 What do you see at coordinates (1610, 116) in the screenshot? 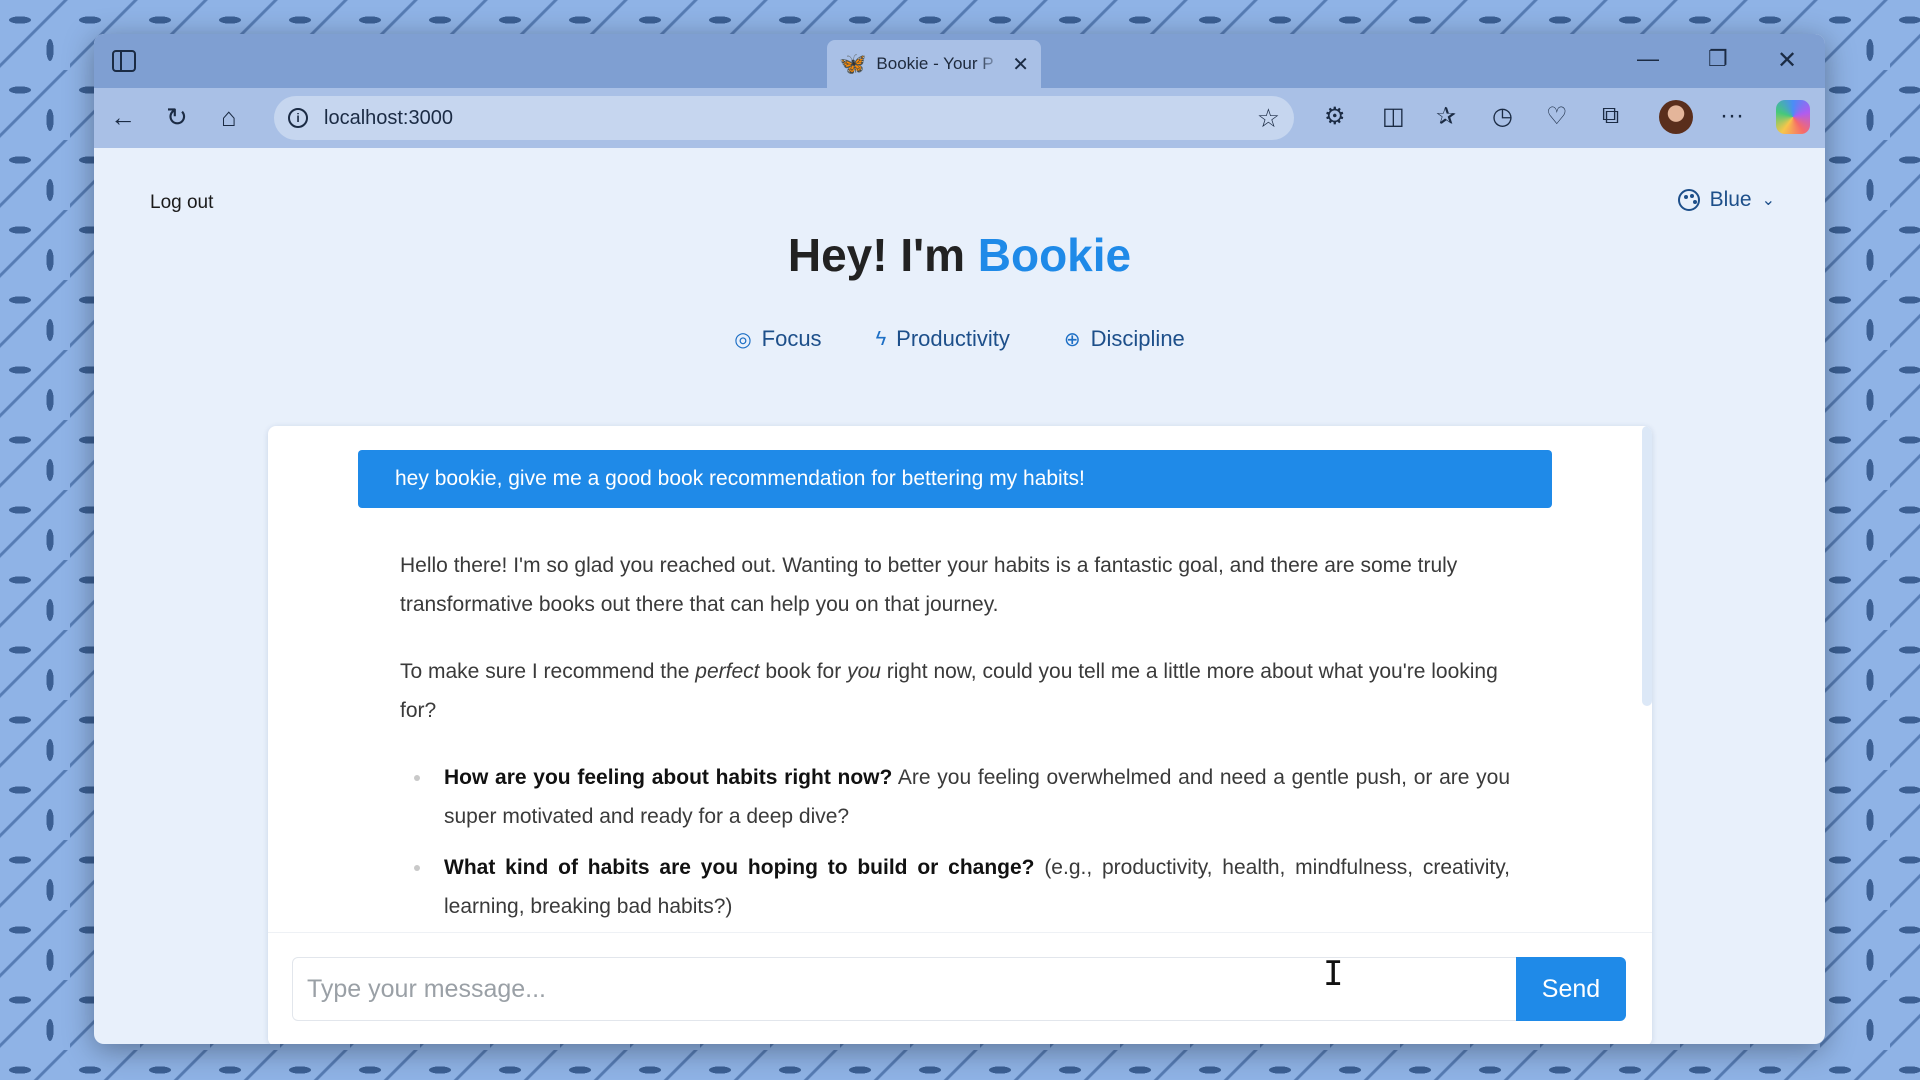
I see `screenshot-icon: ⧉` at bounding box center [1610, 116].